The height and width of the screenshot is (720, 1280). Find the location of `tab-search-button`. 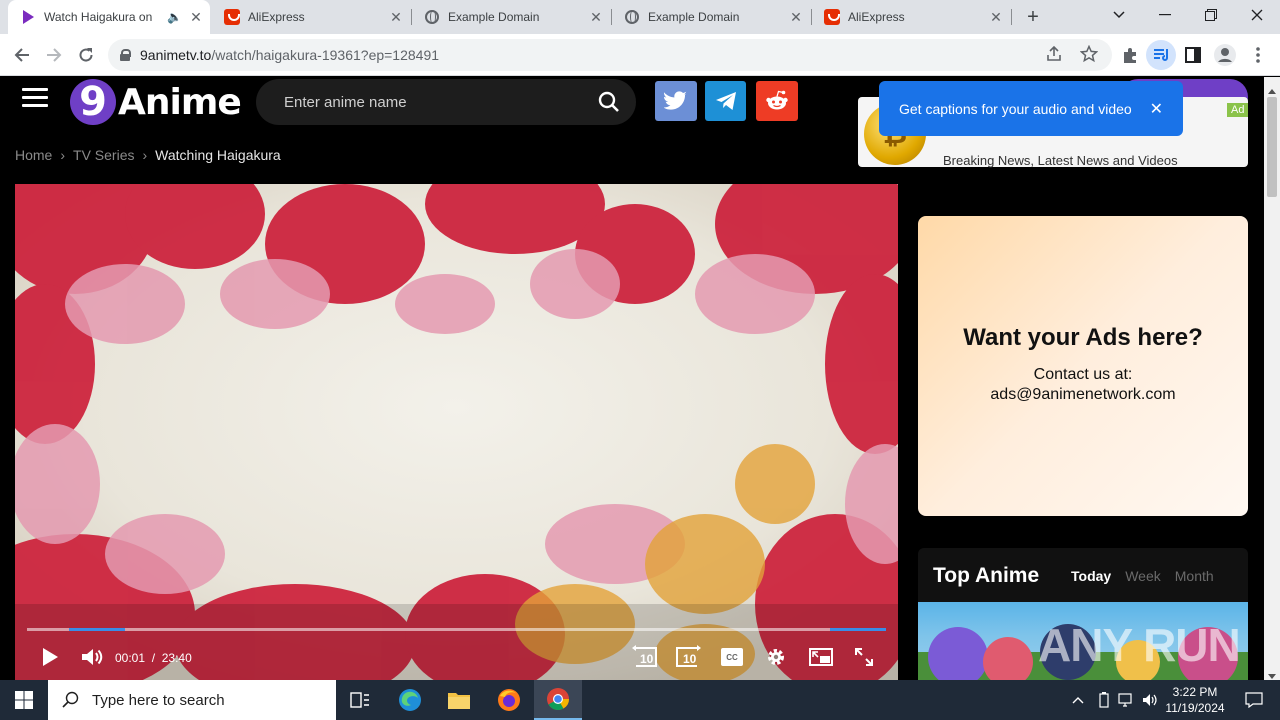

tab-search-button is located at coordinates (1119, 15).